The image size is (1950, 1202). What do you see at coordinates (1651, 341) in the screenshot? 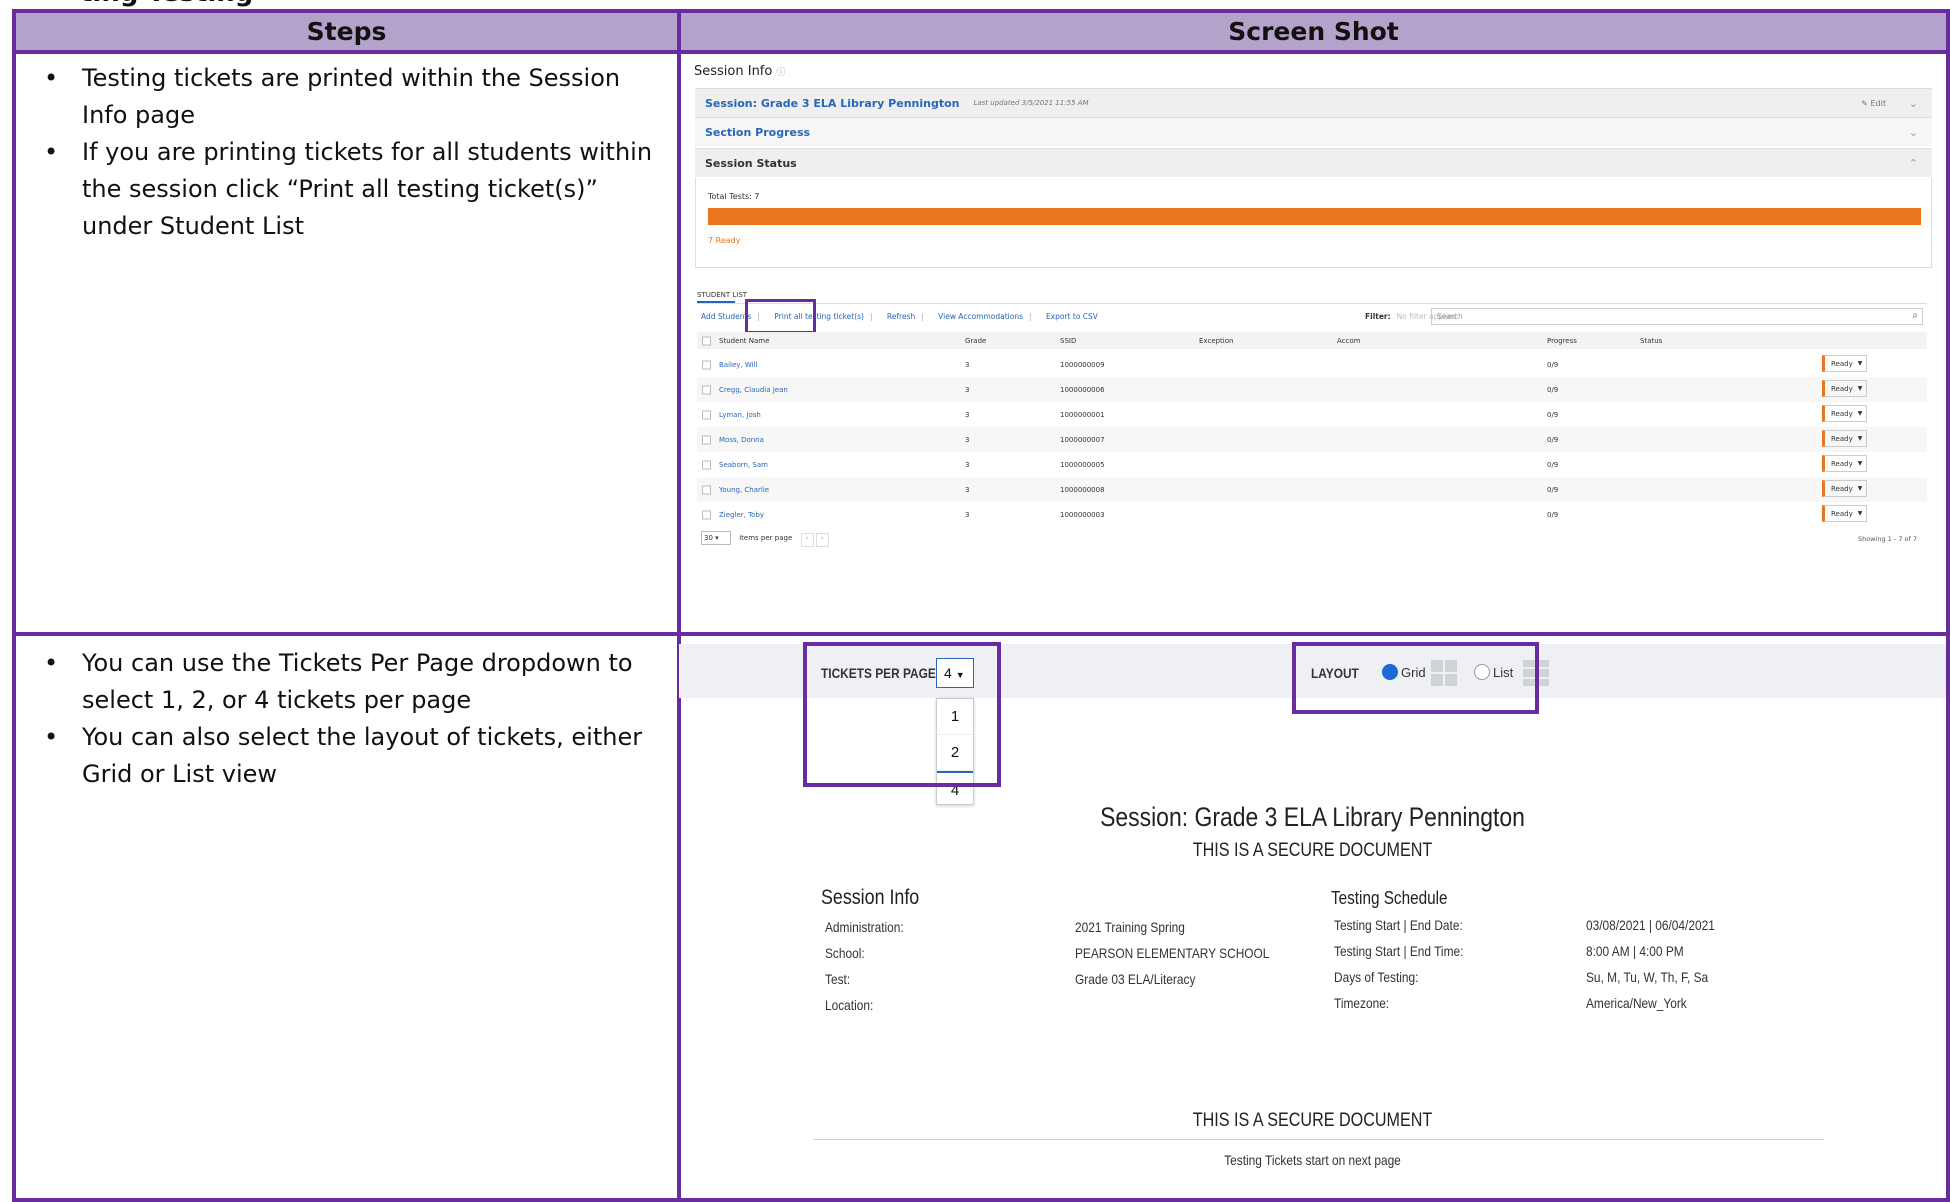
I see `col-status: Status` at bounding box center [1651, 341].